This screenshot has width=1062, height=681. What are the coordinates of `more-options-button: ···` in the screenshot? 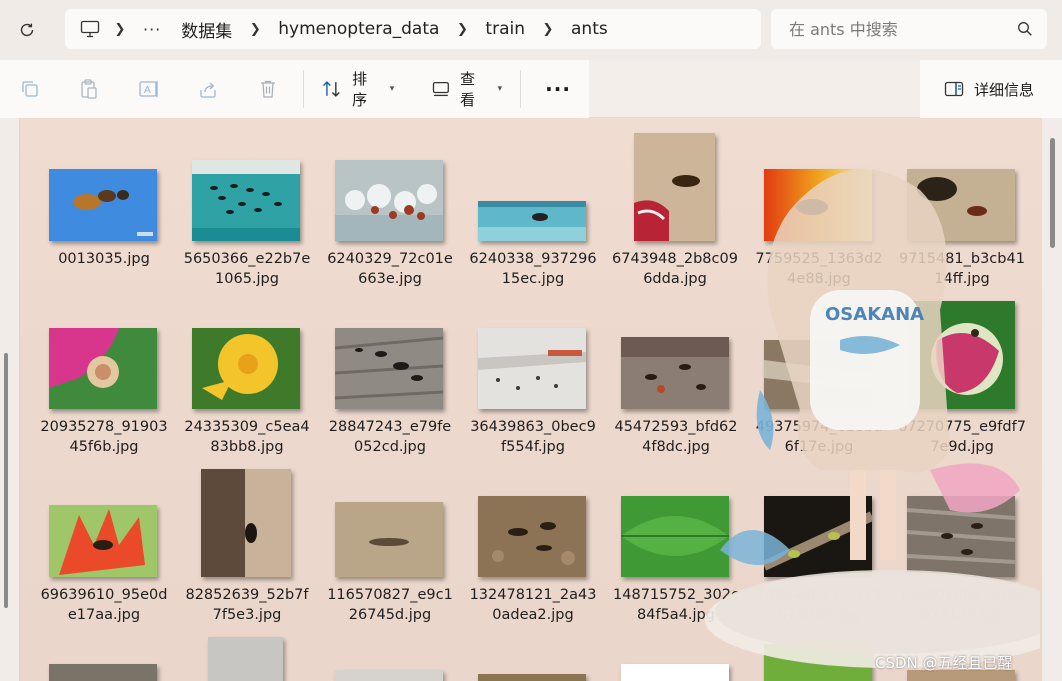 It's located at (558, 89).